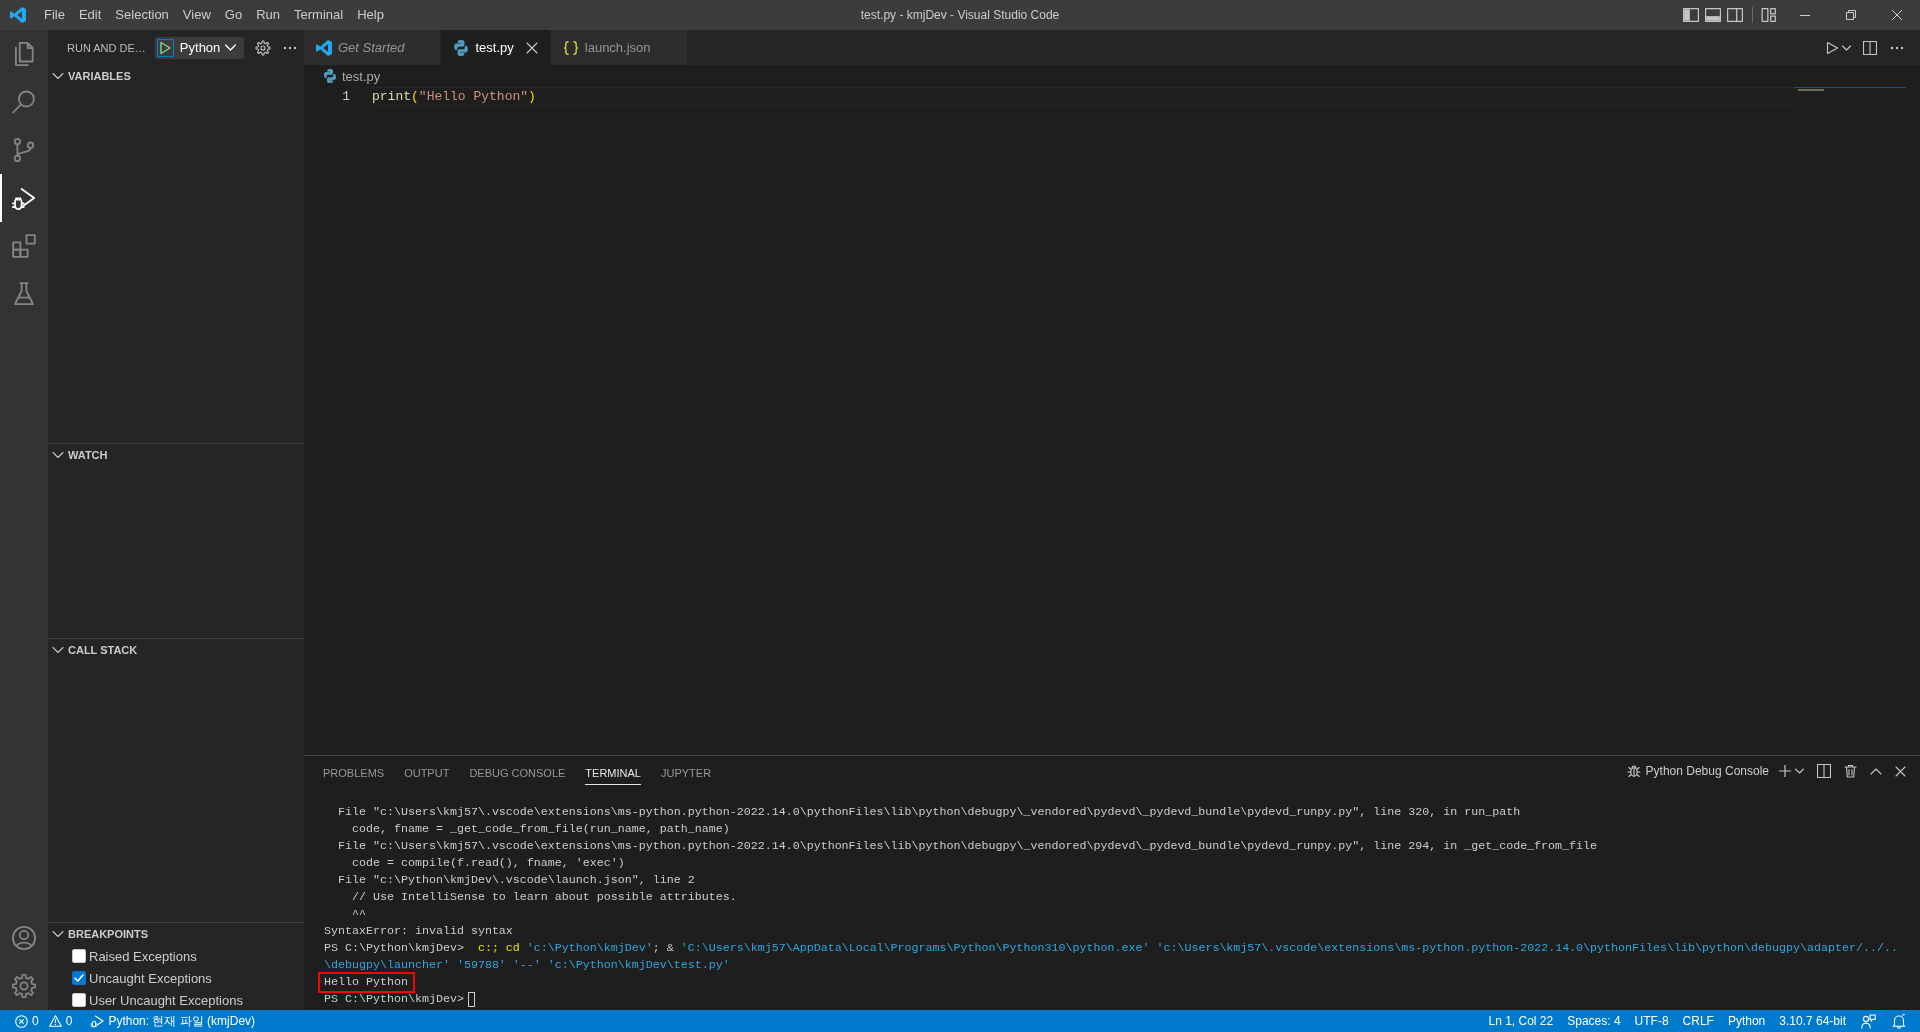  Describe the element at coordinates (90, 15) in the screenshot. I see `menu-item: Edit` at that location.